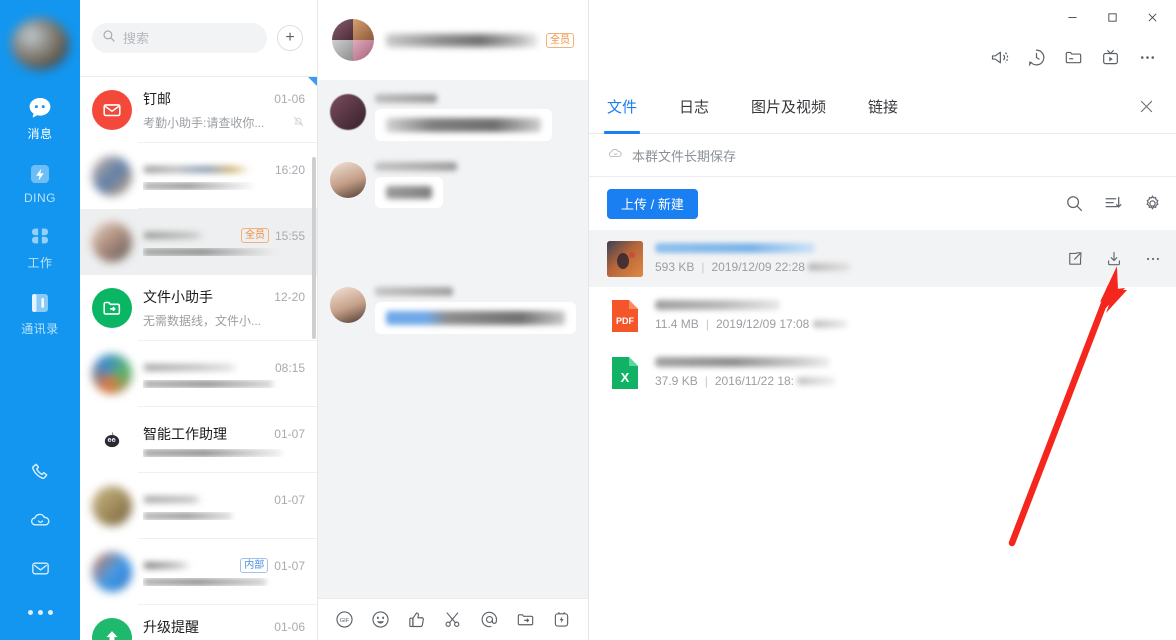 The width and height of the screenshot is (1176, 640). What do you see at coordinates (190, 38) in the screenshot?
I see `search-input` at bounding box center [190, 38].